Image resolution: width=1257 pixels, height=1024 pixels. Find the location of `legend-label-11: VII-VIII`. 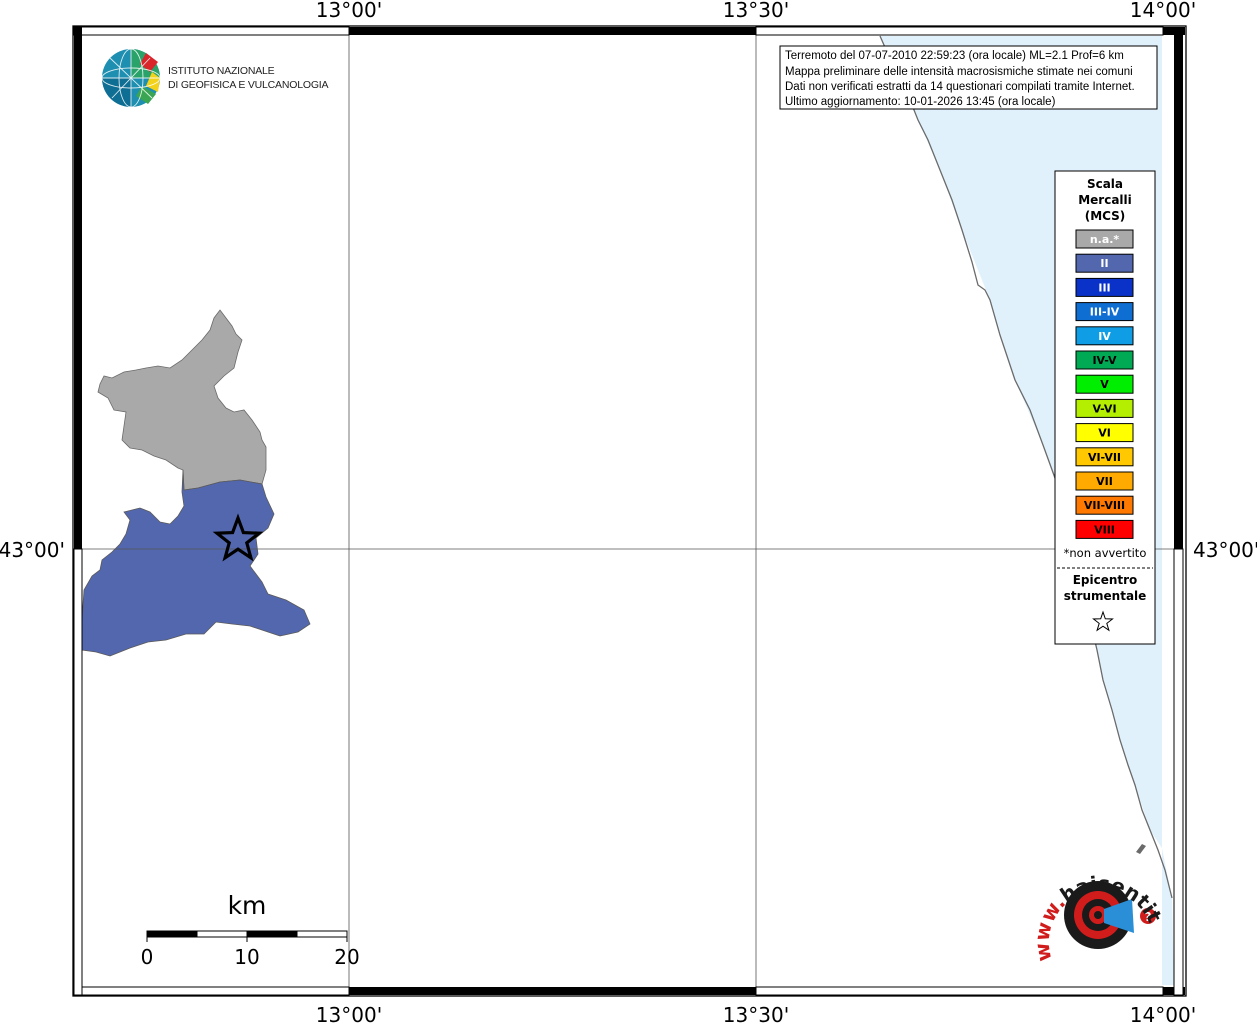

legend-label-11: VII-VIII is located at coordinates (1104, 505).